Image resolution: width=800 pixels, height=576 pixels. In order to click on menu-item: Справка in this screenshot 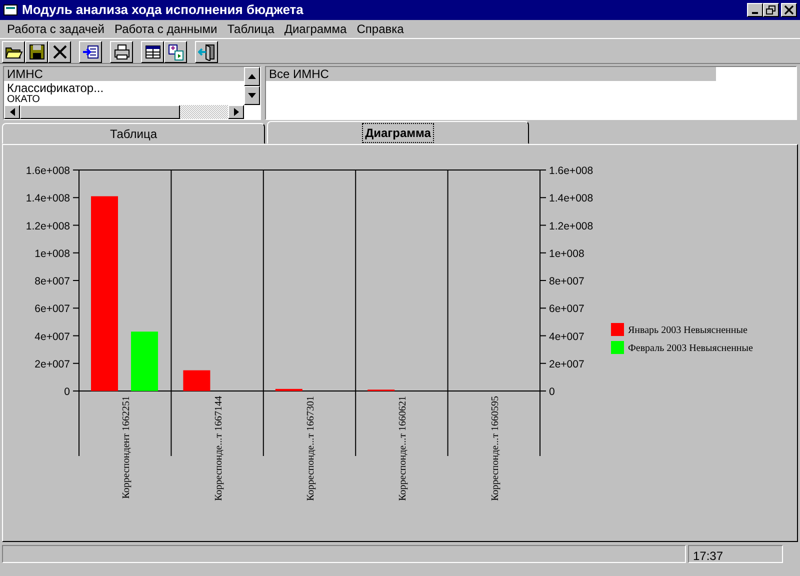, I will do `click(380, 29)`.